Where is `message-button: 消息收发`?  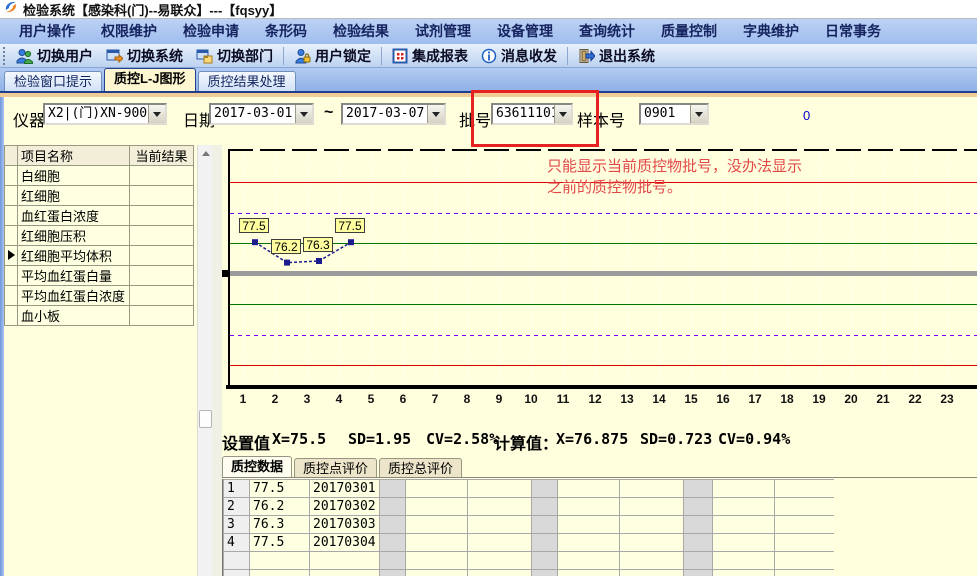 message-button: 消息收发 is located at coordinates (519, 56).